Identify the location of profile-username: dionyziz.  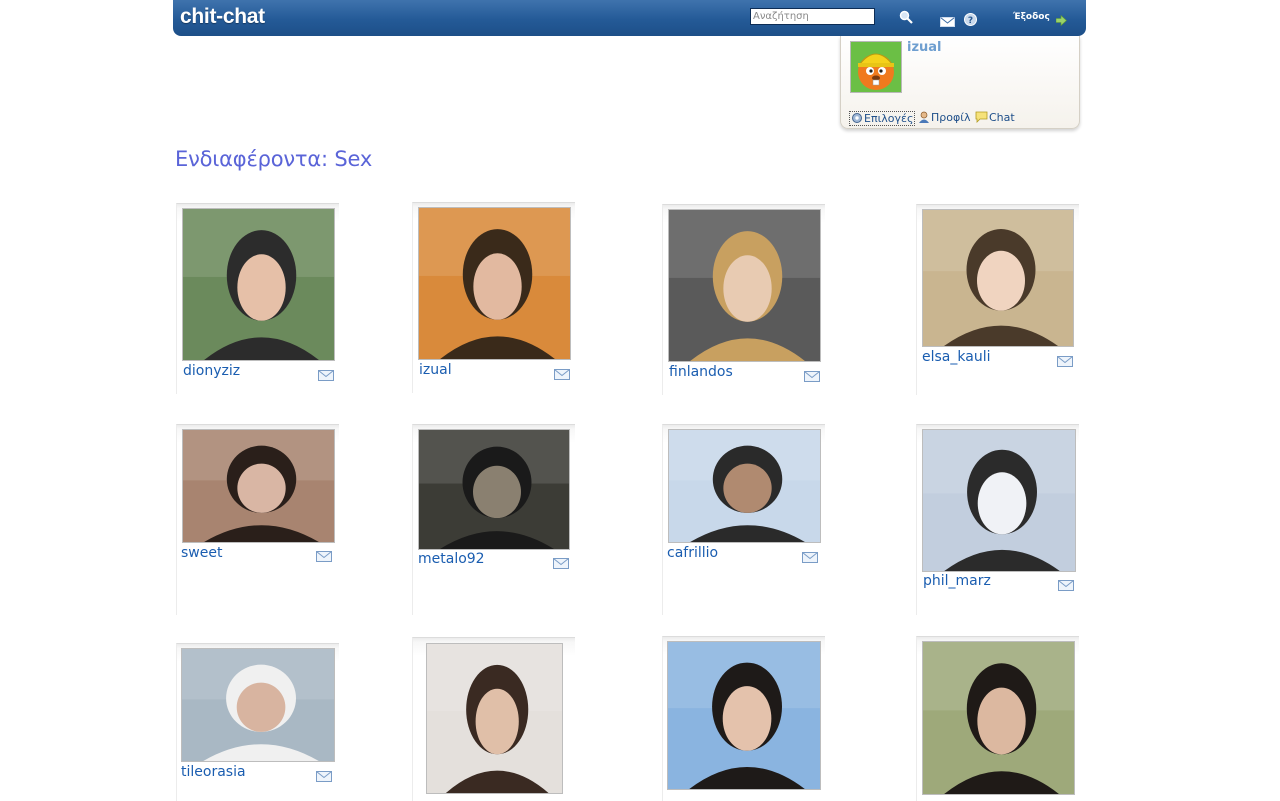
(211, 371).